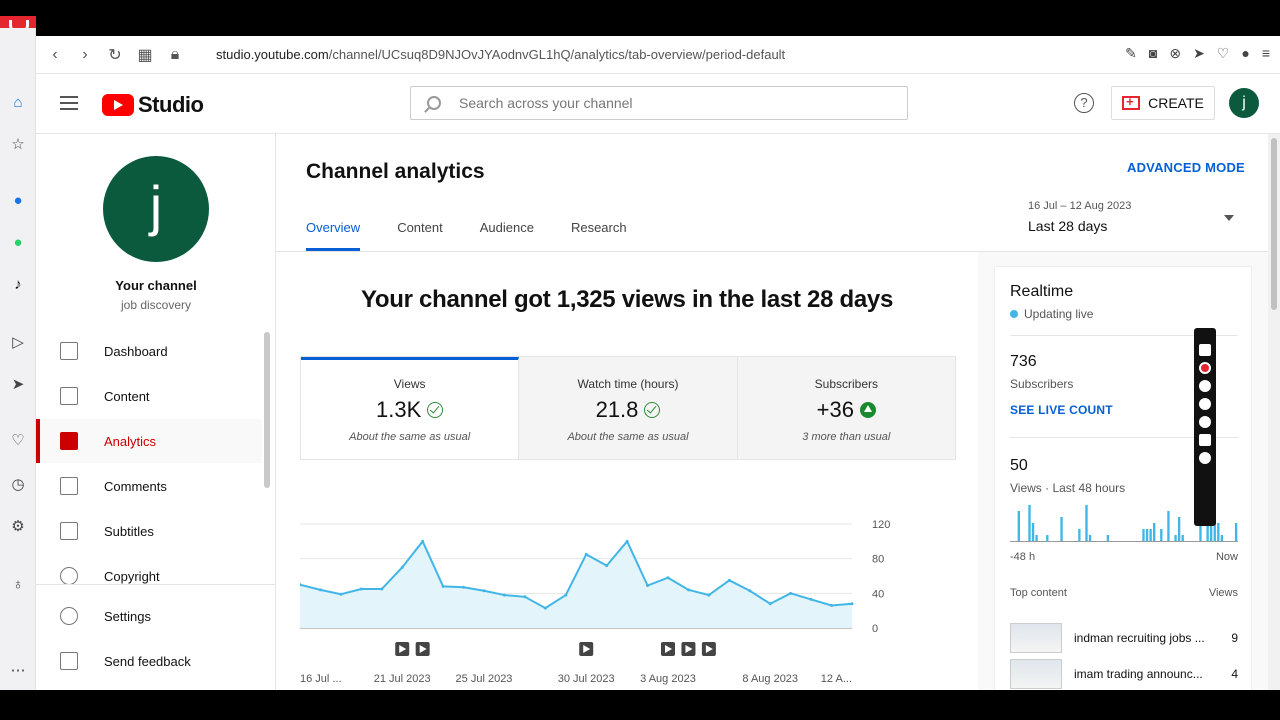 Image resolution: width=1280 pixels, height=720 pixels. I want to click on tiktok-icon: ♪, so click(18, 284).